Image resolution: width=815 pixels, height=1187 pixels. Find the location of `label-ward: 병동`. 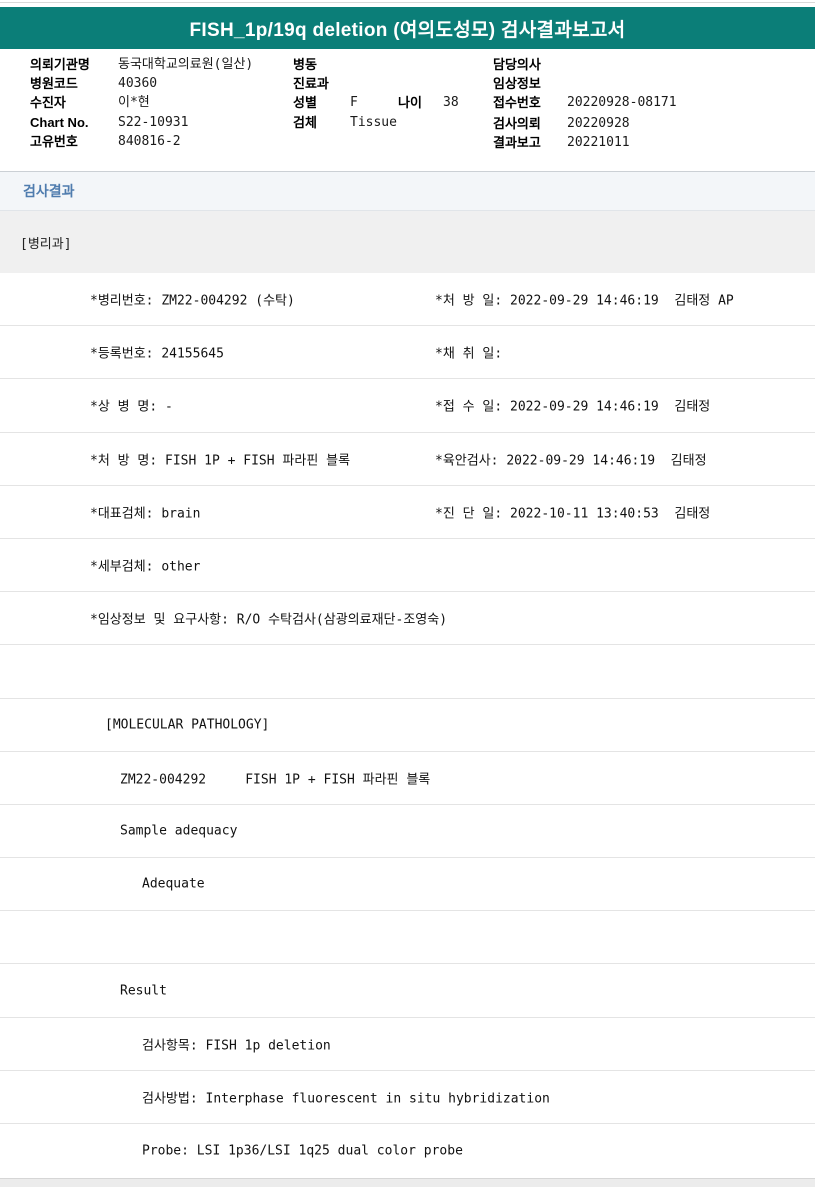

label-ward: 병동 is located at coordinates (305, 64).